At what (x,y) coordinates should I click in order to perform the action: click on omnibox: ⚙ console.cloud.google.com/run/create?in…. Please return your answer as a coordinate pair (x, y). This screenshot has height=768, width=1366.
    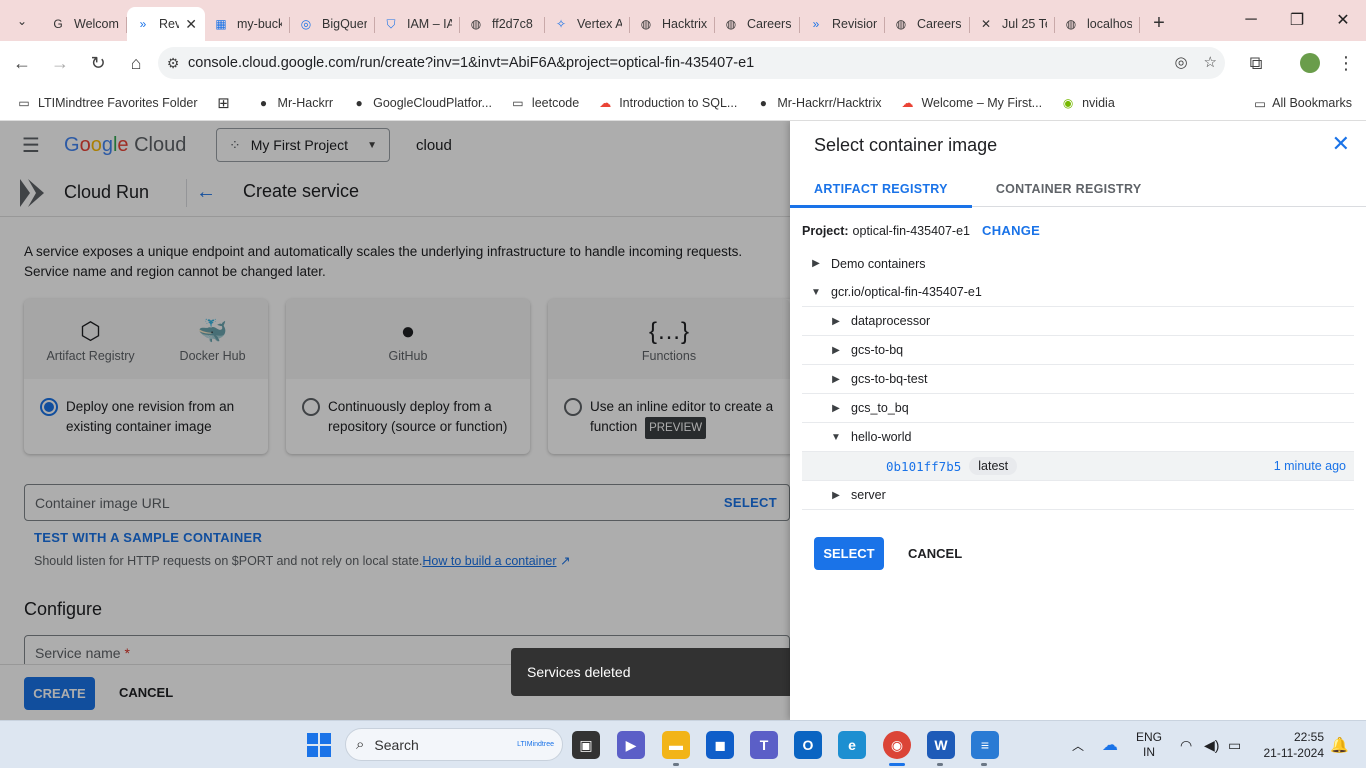
    Looking at the image, I should click on (691, 63).